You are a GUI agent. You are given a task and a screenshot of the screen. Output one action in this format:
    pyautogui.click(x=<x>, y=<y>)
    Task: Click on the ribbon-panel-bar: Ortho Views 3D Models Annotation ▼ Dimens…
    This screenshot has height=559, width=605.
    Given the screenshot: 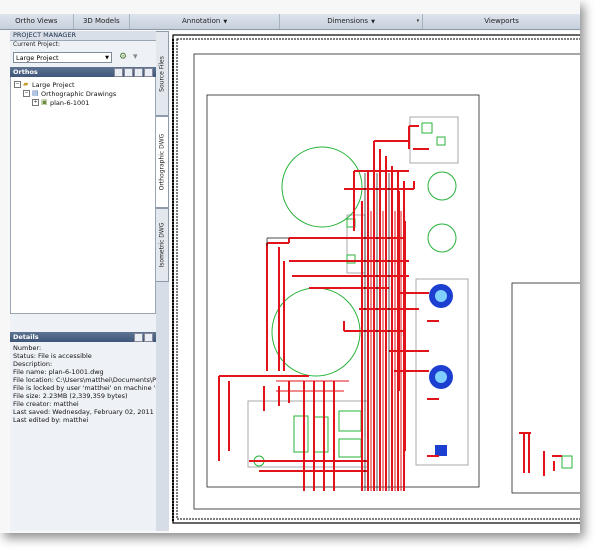 What is the action you would take?
    pyautogui.click(x=290, y=22)
    